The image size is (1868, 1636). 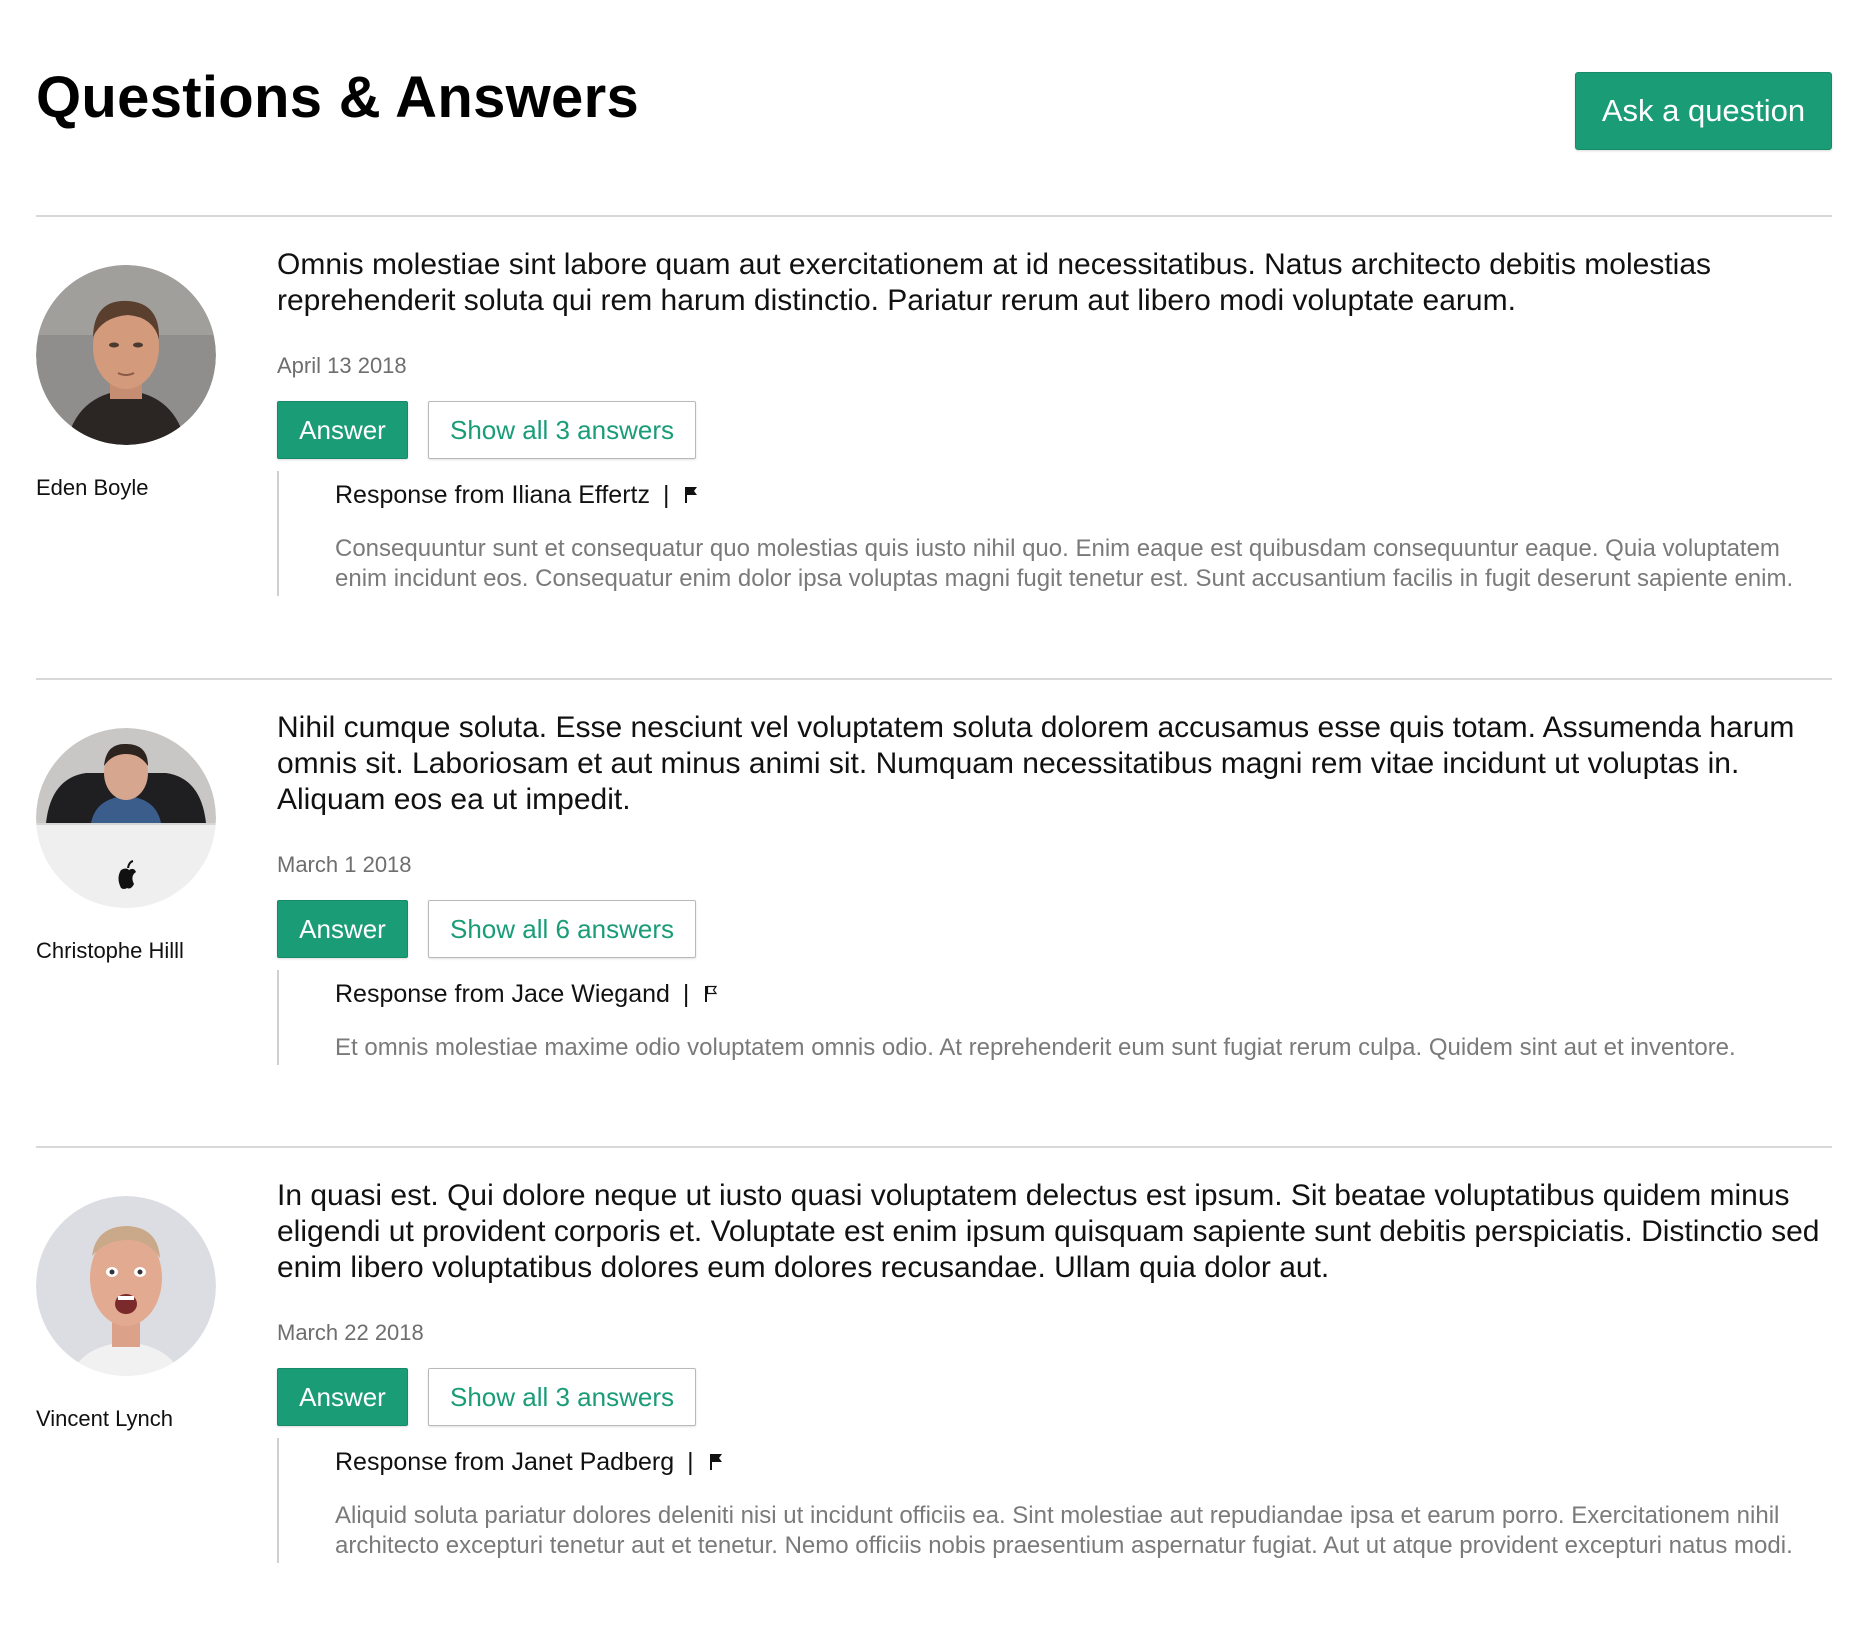 What do you see at coordinates (934, 108) in the screenshot?
I see `page-header: Questions & Answers Ask a question` at bounding box center [934, 108].